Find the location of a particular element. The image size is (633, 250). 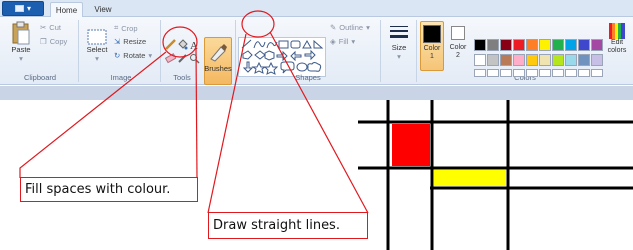

color-picker-icon is located at coordinates (182, 58).